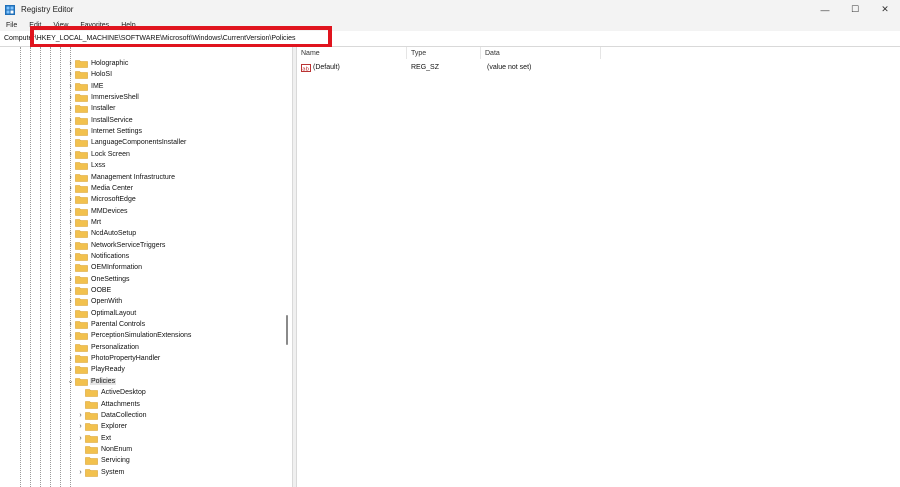  What do you see at coordinates (855, 9) in the screenshot?
I see `maximize-button: ☐` at bounding box center [855, 9].